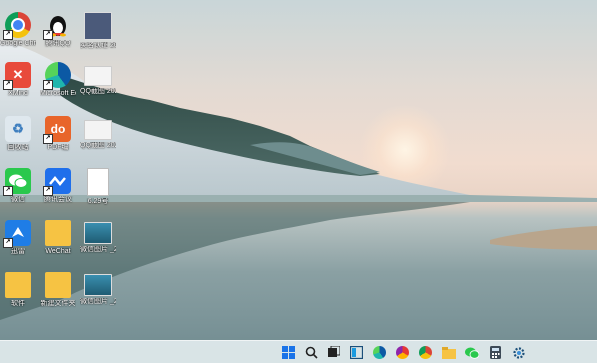 The width and height of the screenshot is (597, 363). I want to click on task-view-button, so click(333, 352).